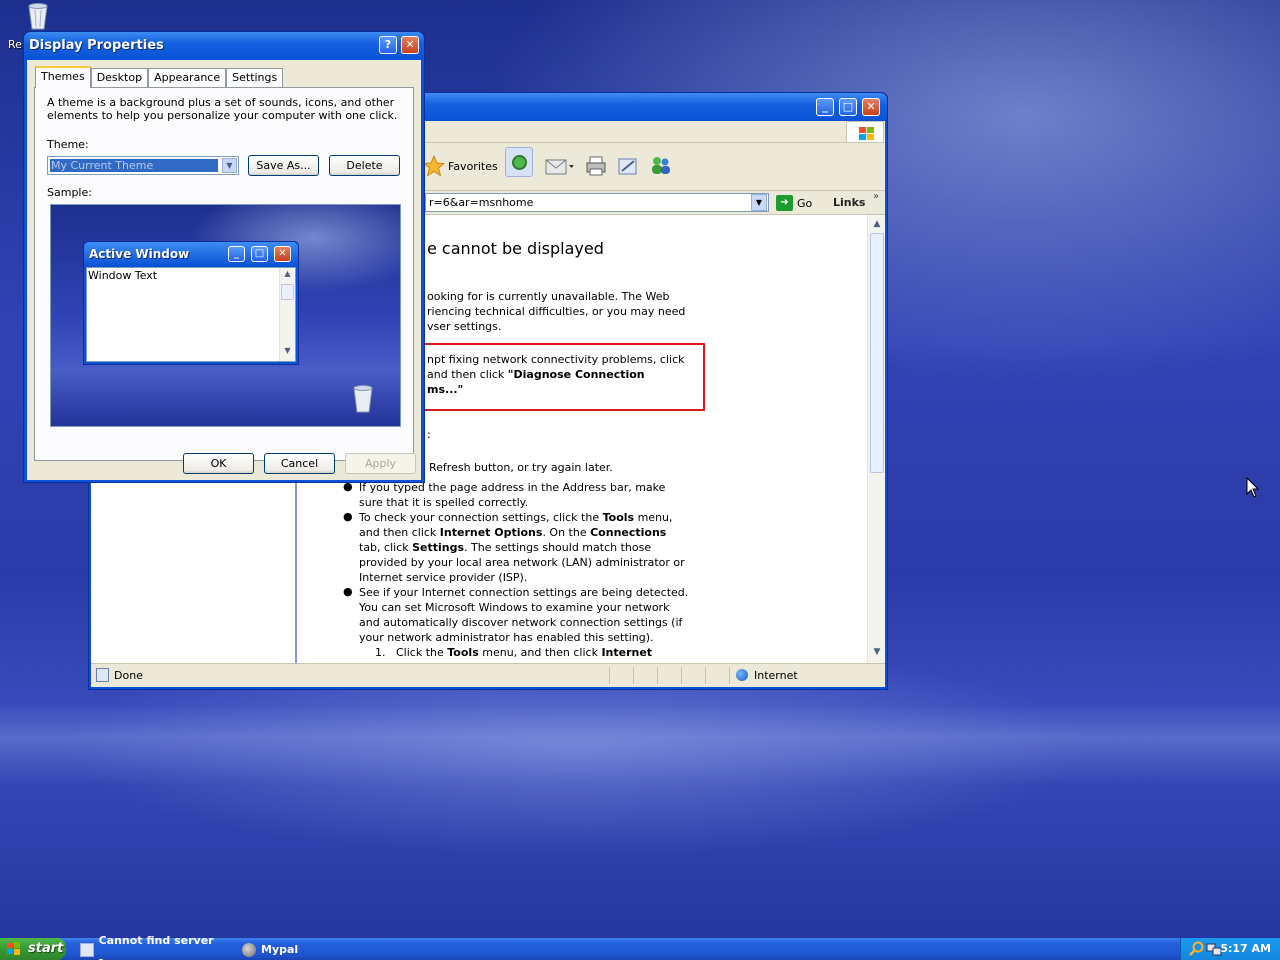 This screenshot has height=960, width=1280. Describe the element at coordinates (63, 77) in the screenshot. I see `tab-themes: Themes` at that location.